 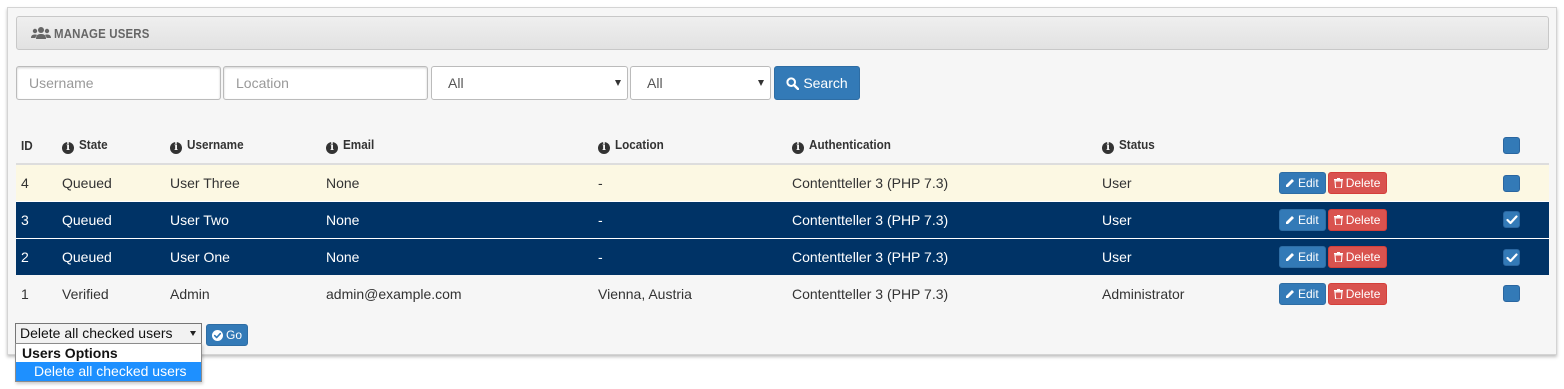 I want to click on check-circle-icon, so click(x=217, y=335).